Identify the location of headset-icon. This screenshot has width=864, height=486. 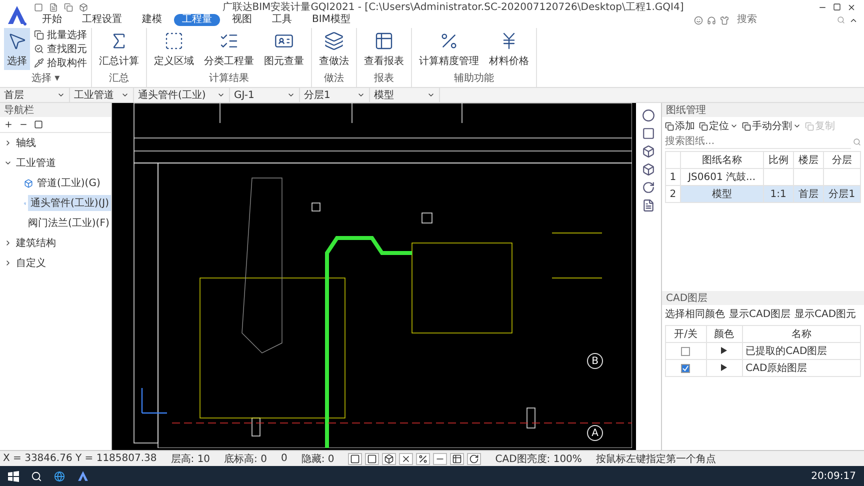
(711, 20).